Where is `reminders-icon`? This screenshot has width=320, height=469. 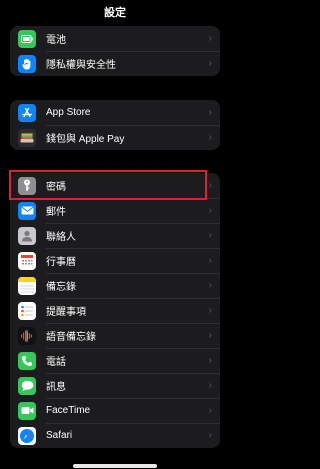 reminders-icon is located at coordinates (27, 310).